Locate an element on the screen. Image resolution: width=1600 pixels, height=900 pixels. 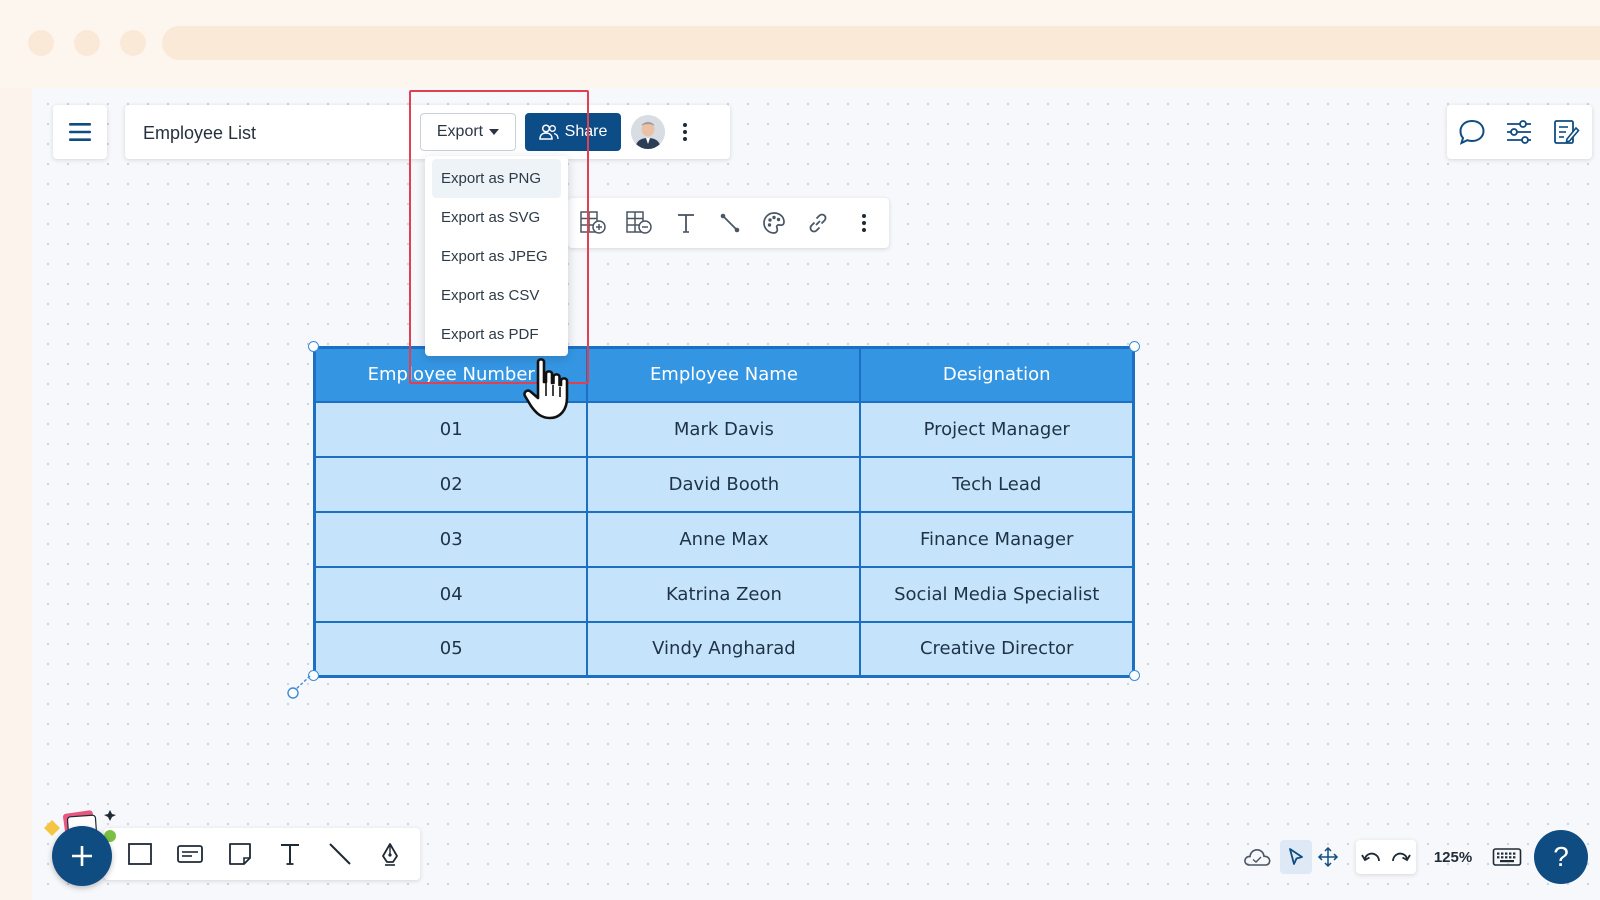
settings-button is located at coordinates (1519, 132).